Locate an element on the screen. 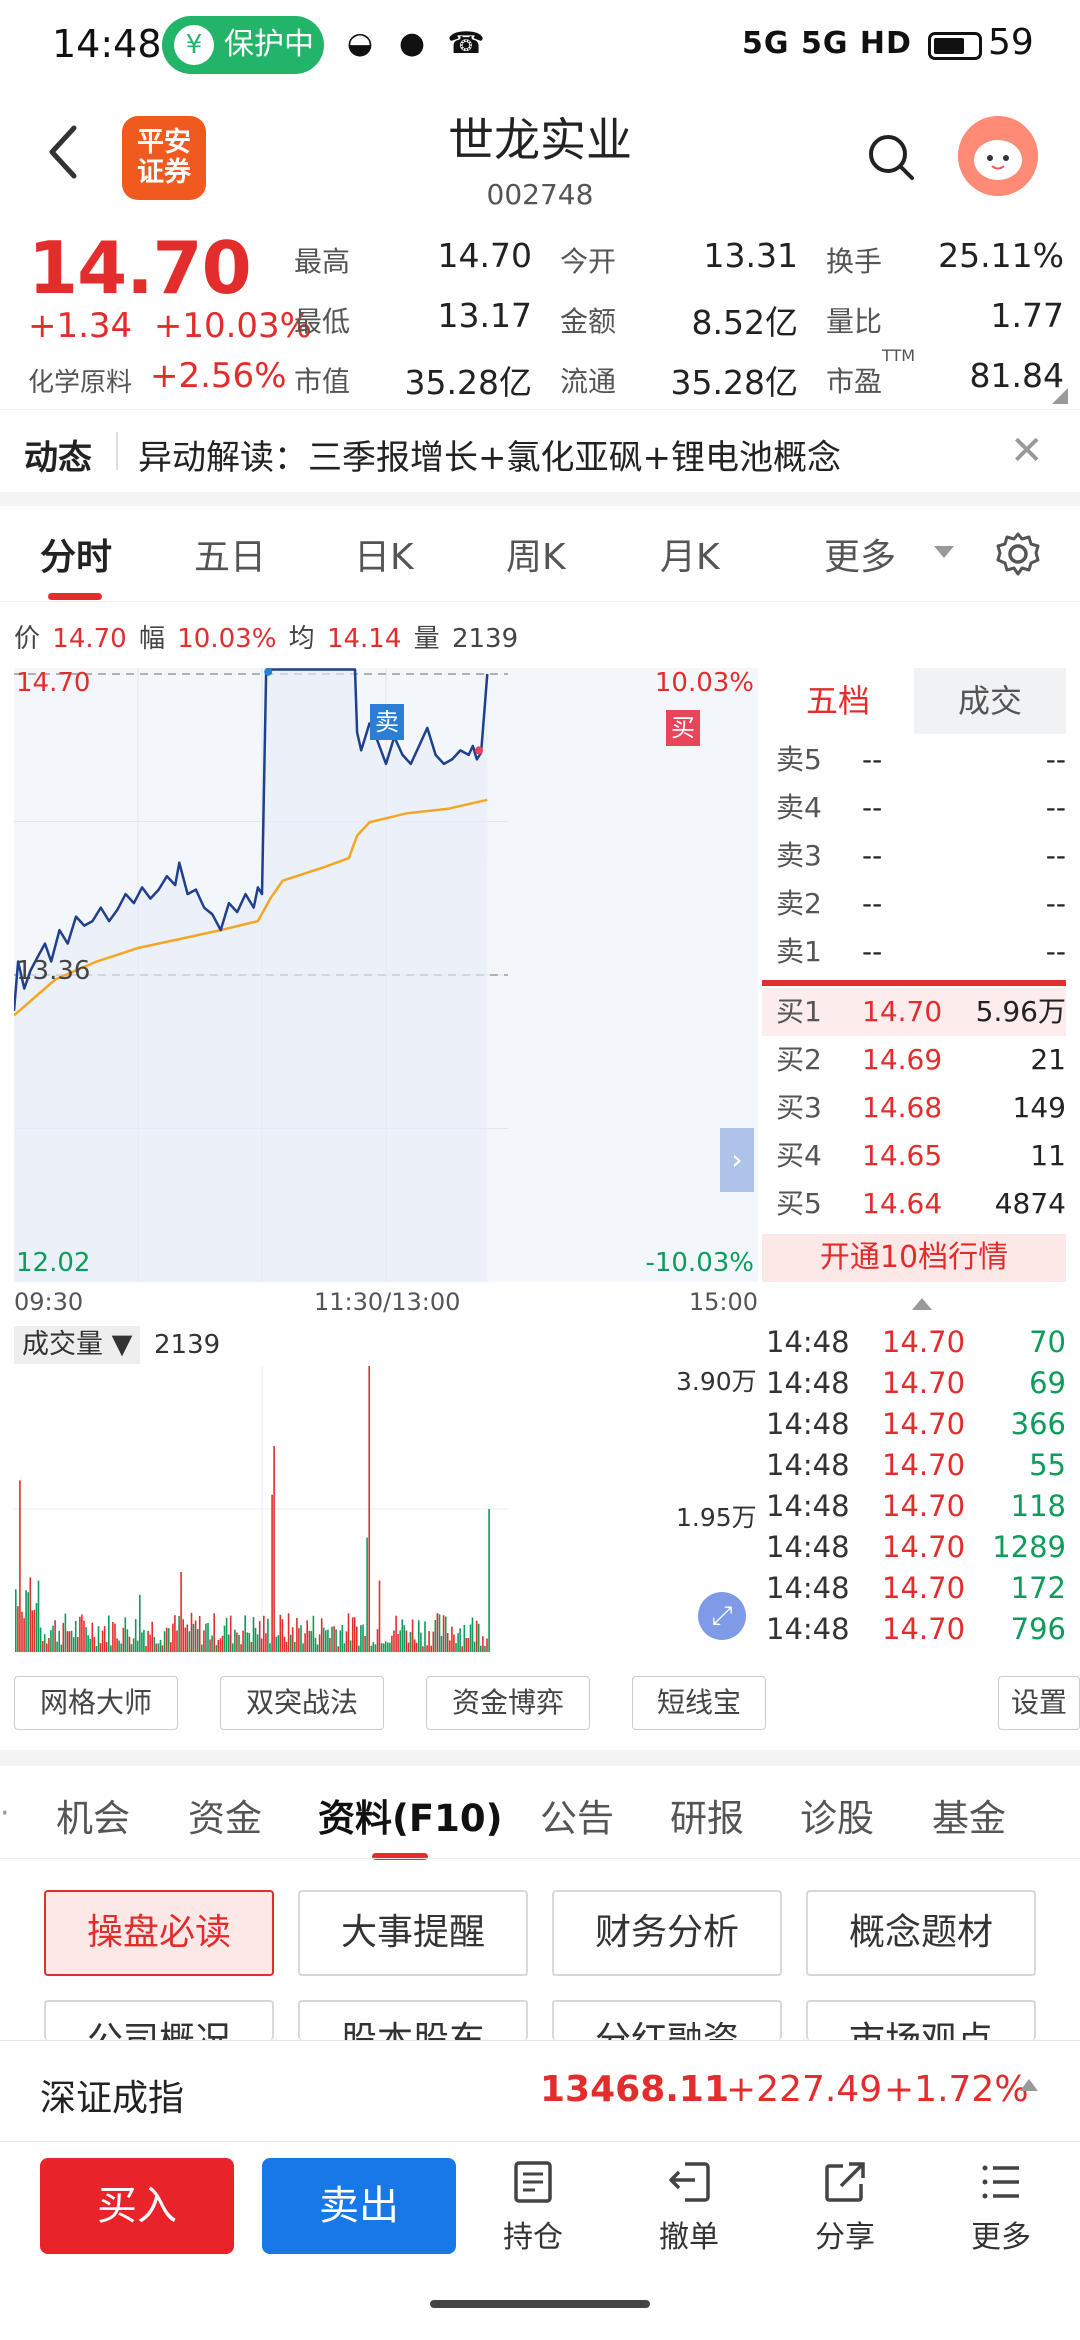 The image size is (1080, 2340). sector-label: 化学原料 is located at coordinates (80, 380).